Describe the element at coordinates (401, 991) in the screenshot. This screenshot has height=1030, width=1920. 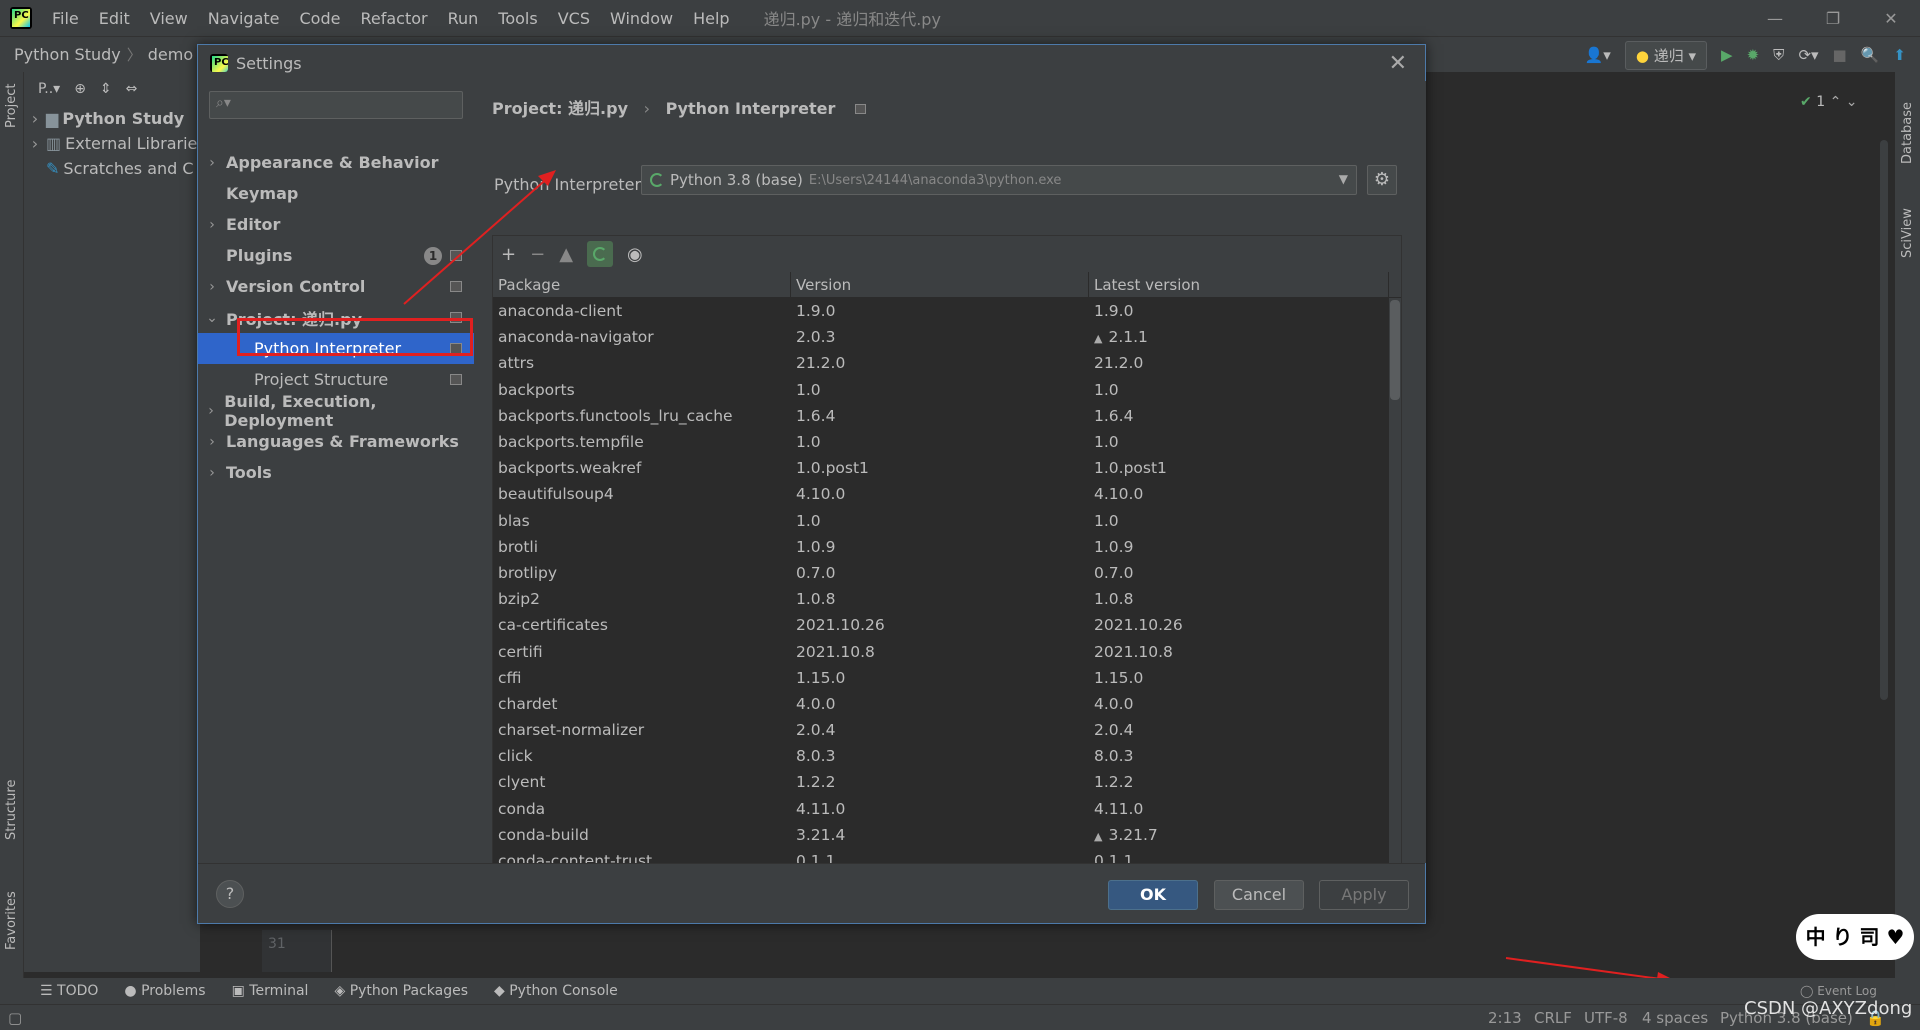
I see `tab-python-packages: ◈ Python Packages` at that location.